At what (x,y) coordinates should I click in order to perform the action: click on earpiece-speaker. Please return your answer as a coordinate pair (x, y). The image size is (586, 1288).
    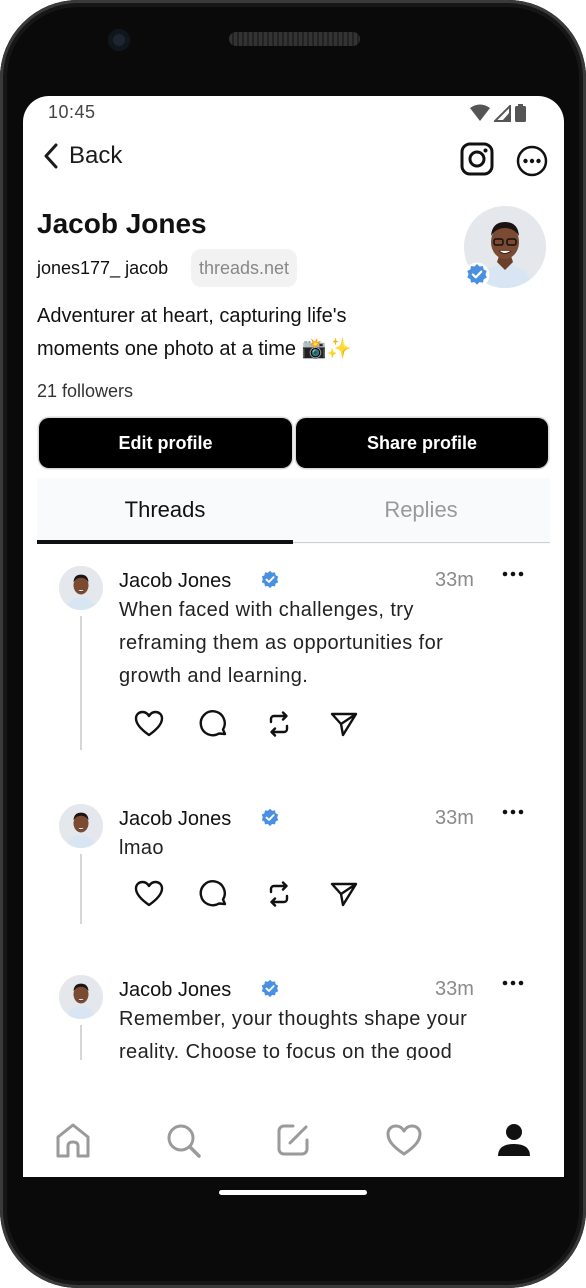
    Looking at the image, I should click on (294, 39).